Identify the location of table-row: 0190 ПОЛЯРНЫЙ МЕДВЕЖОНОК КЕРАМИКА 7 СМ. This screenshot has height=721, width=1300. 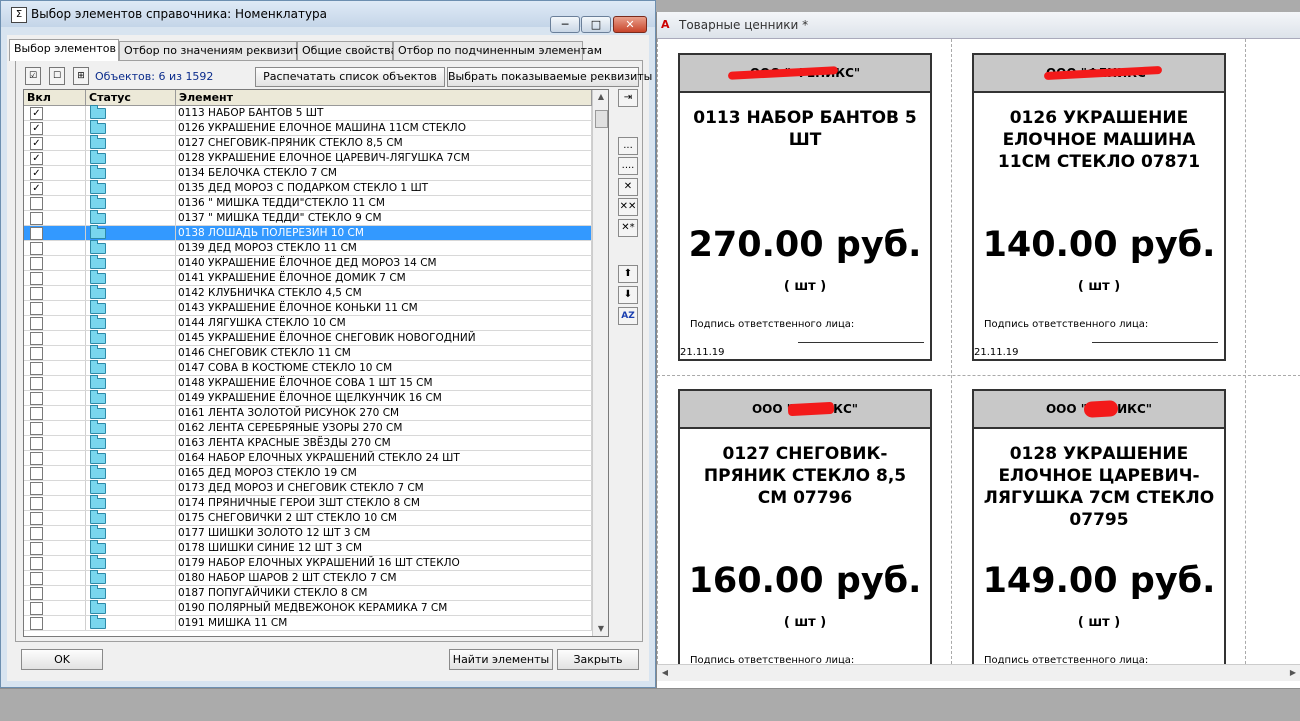
(308, 608).